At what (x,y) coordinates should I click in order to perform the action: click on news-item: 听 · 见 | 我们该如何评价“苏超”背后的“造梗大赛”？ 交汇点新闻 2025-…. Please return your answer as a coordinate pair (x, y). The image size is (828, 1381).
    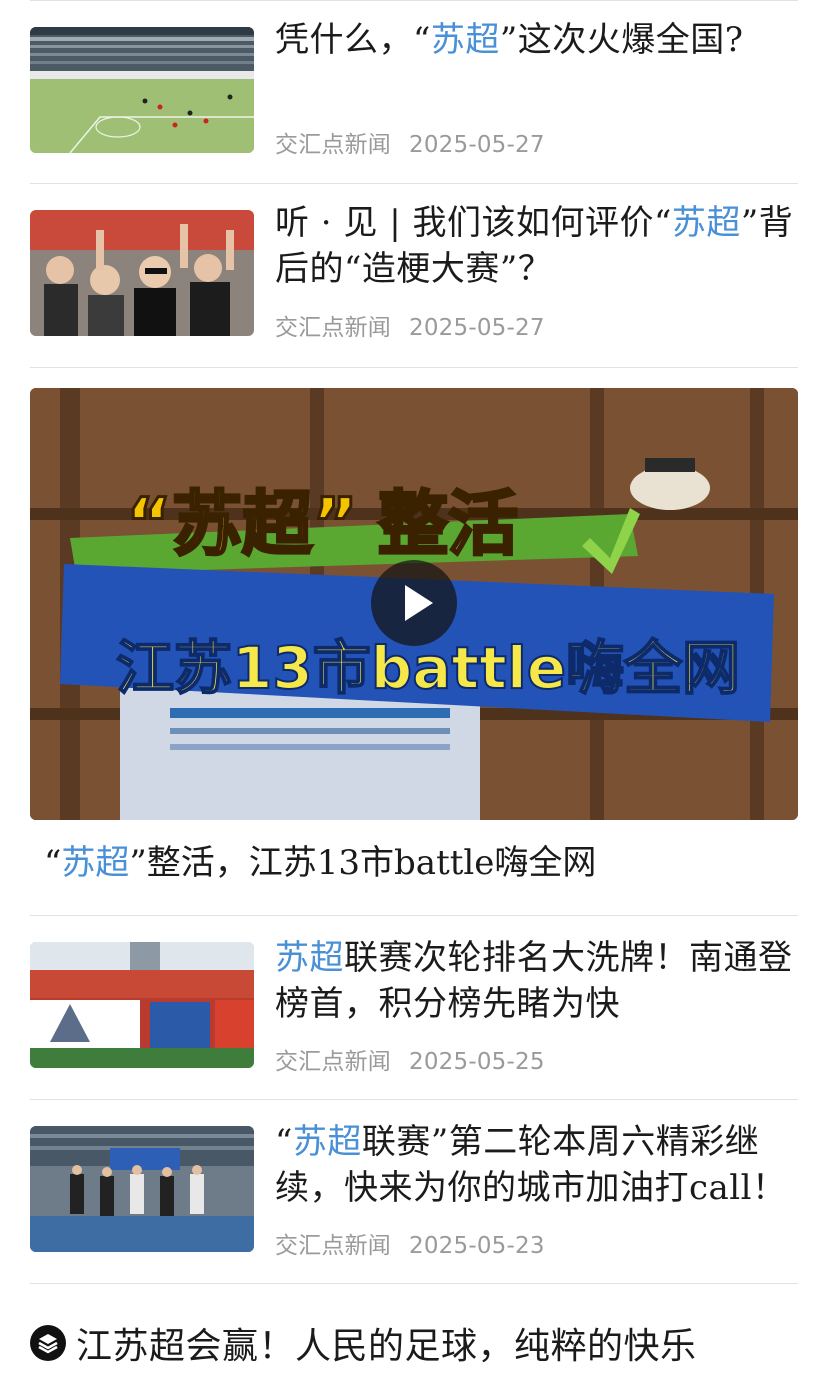
    Looking at the image, I should click on (414, 272).